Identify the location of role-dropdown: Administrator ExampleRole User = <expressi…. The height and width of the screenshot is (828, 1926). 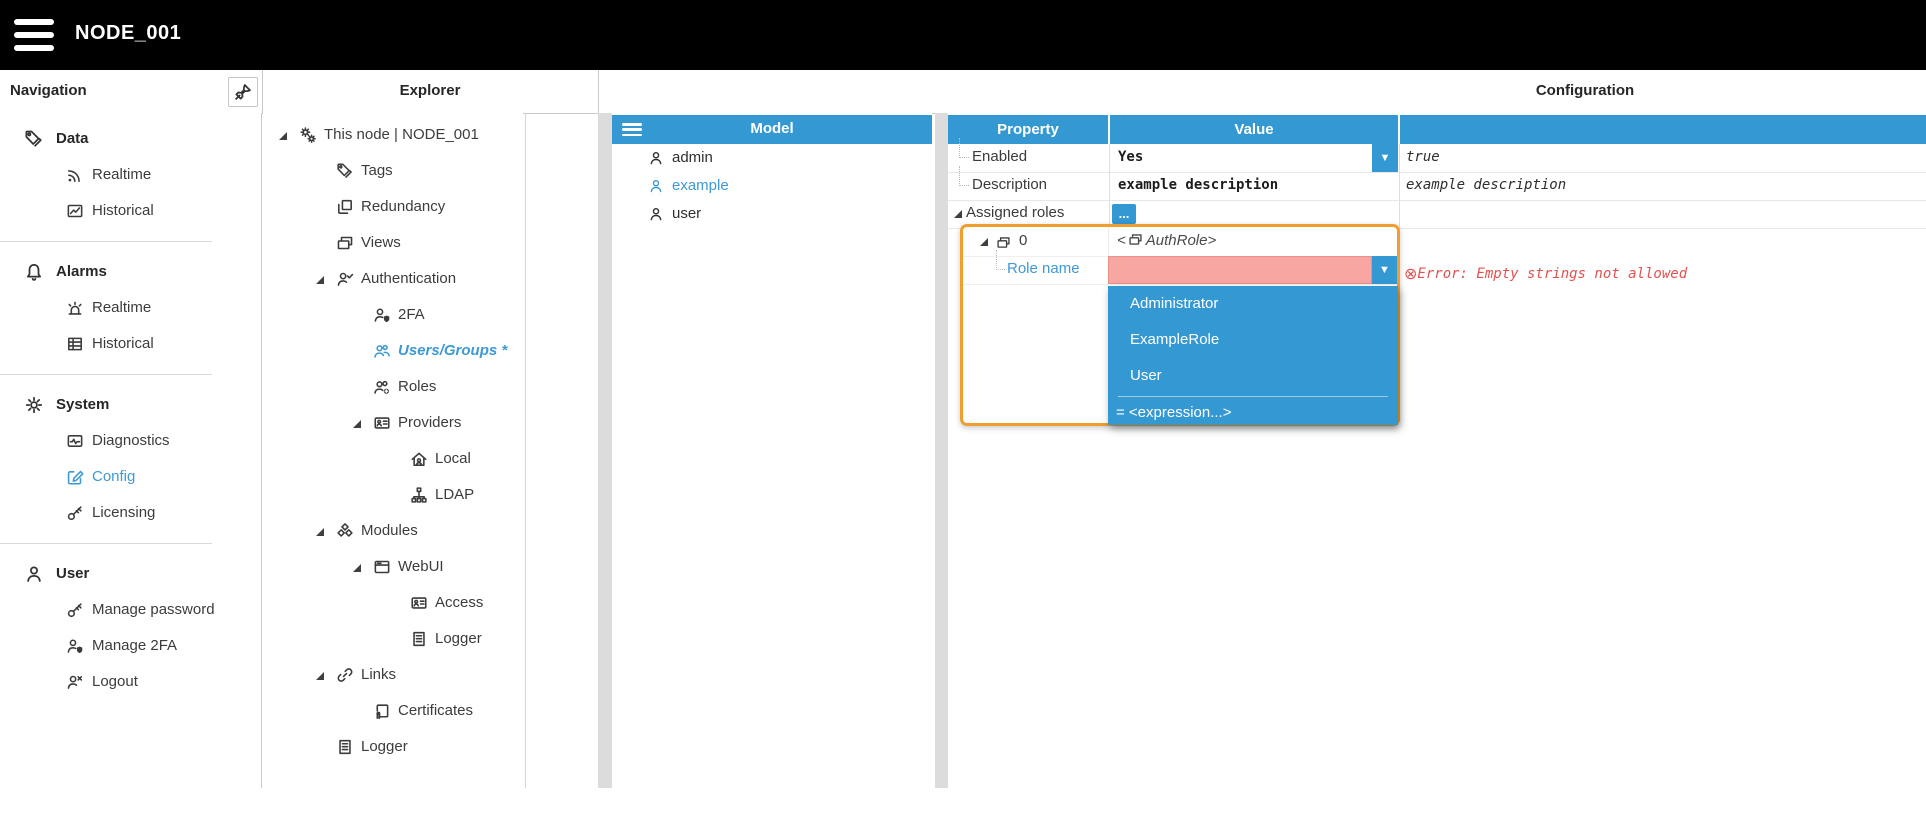
(1253, 355).